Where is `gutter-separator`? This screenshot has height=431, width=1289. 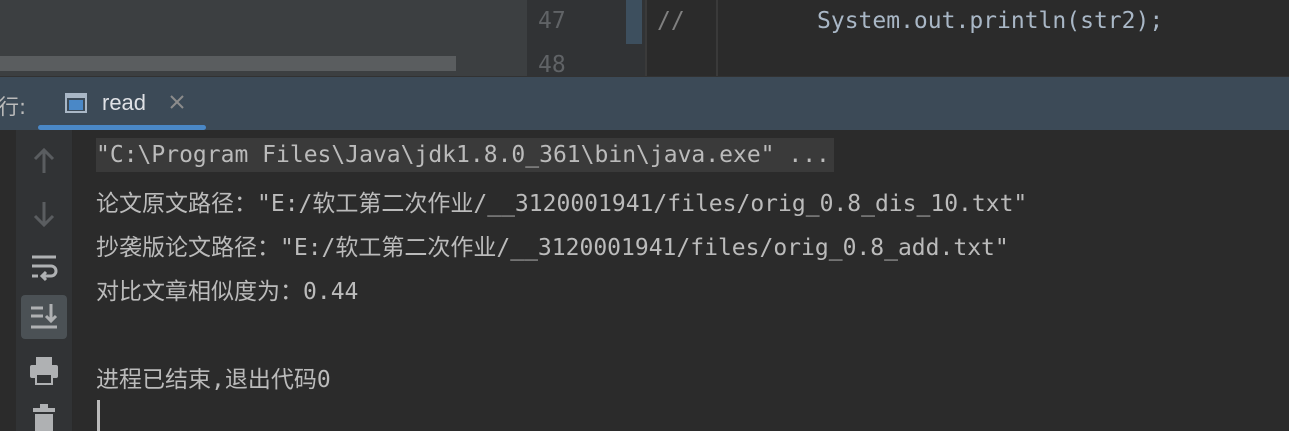 gutter-separator is located at coordinates (646, 38).